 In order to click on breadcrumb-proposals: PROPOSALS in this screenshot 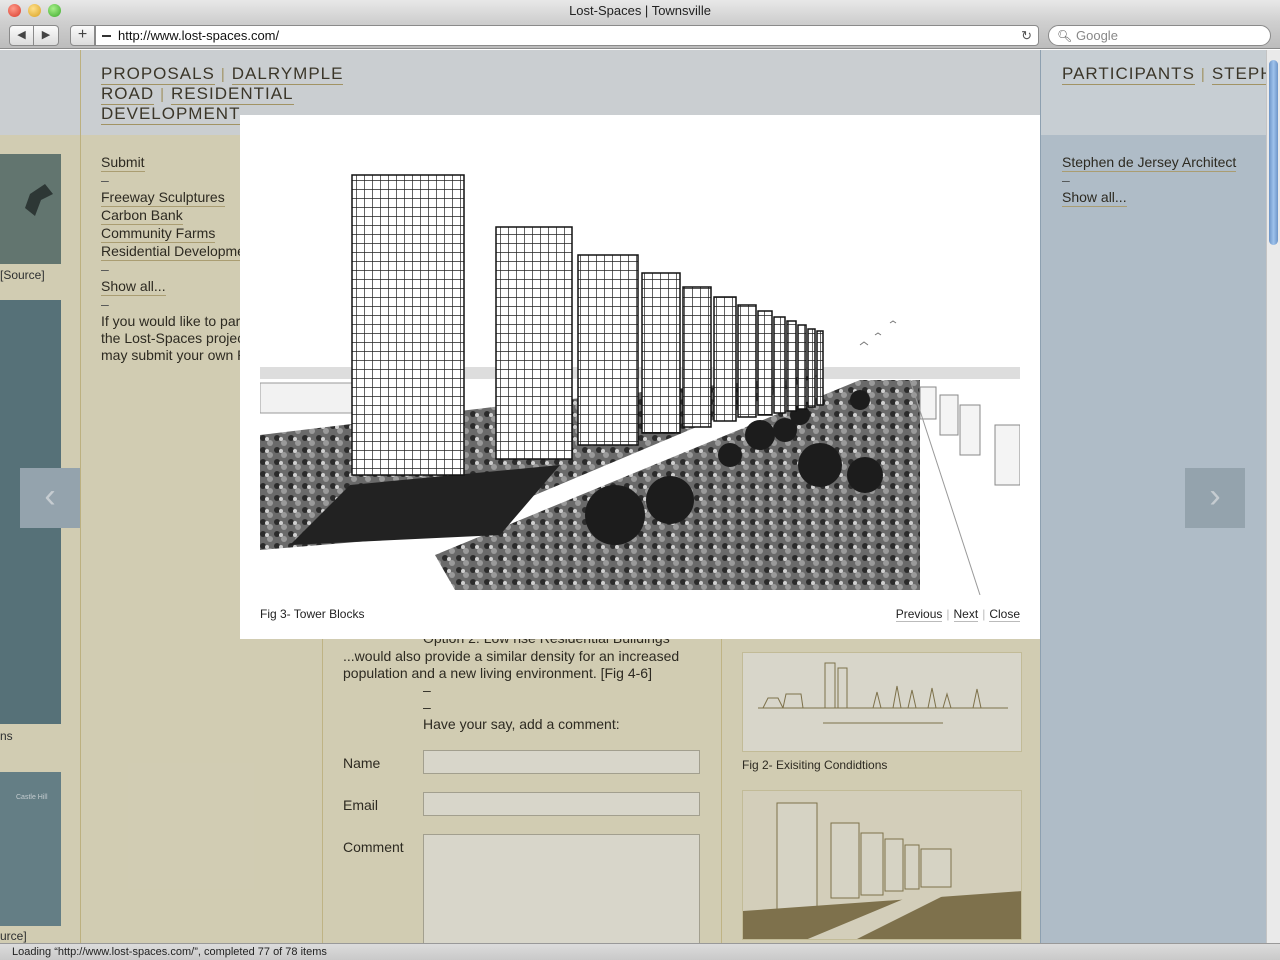, I will do `click(158, 74)`.